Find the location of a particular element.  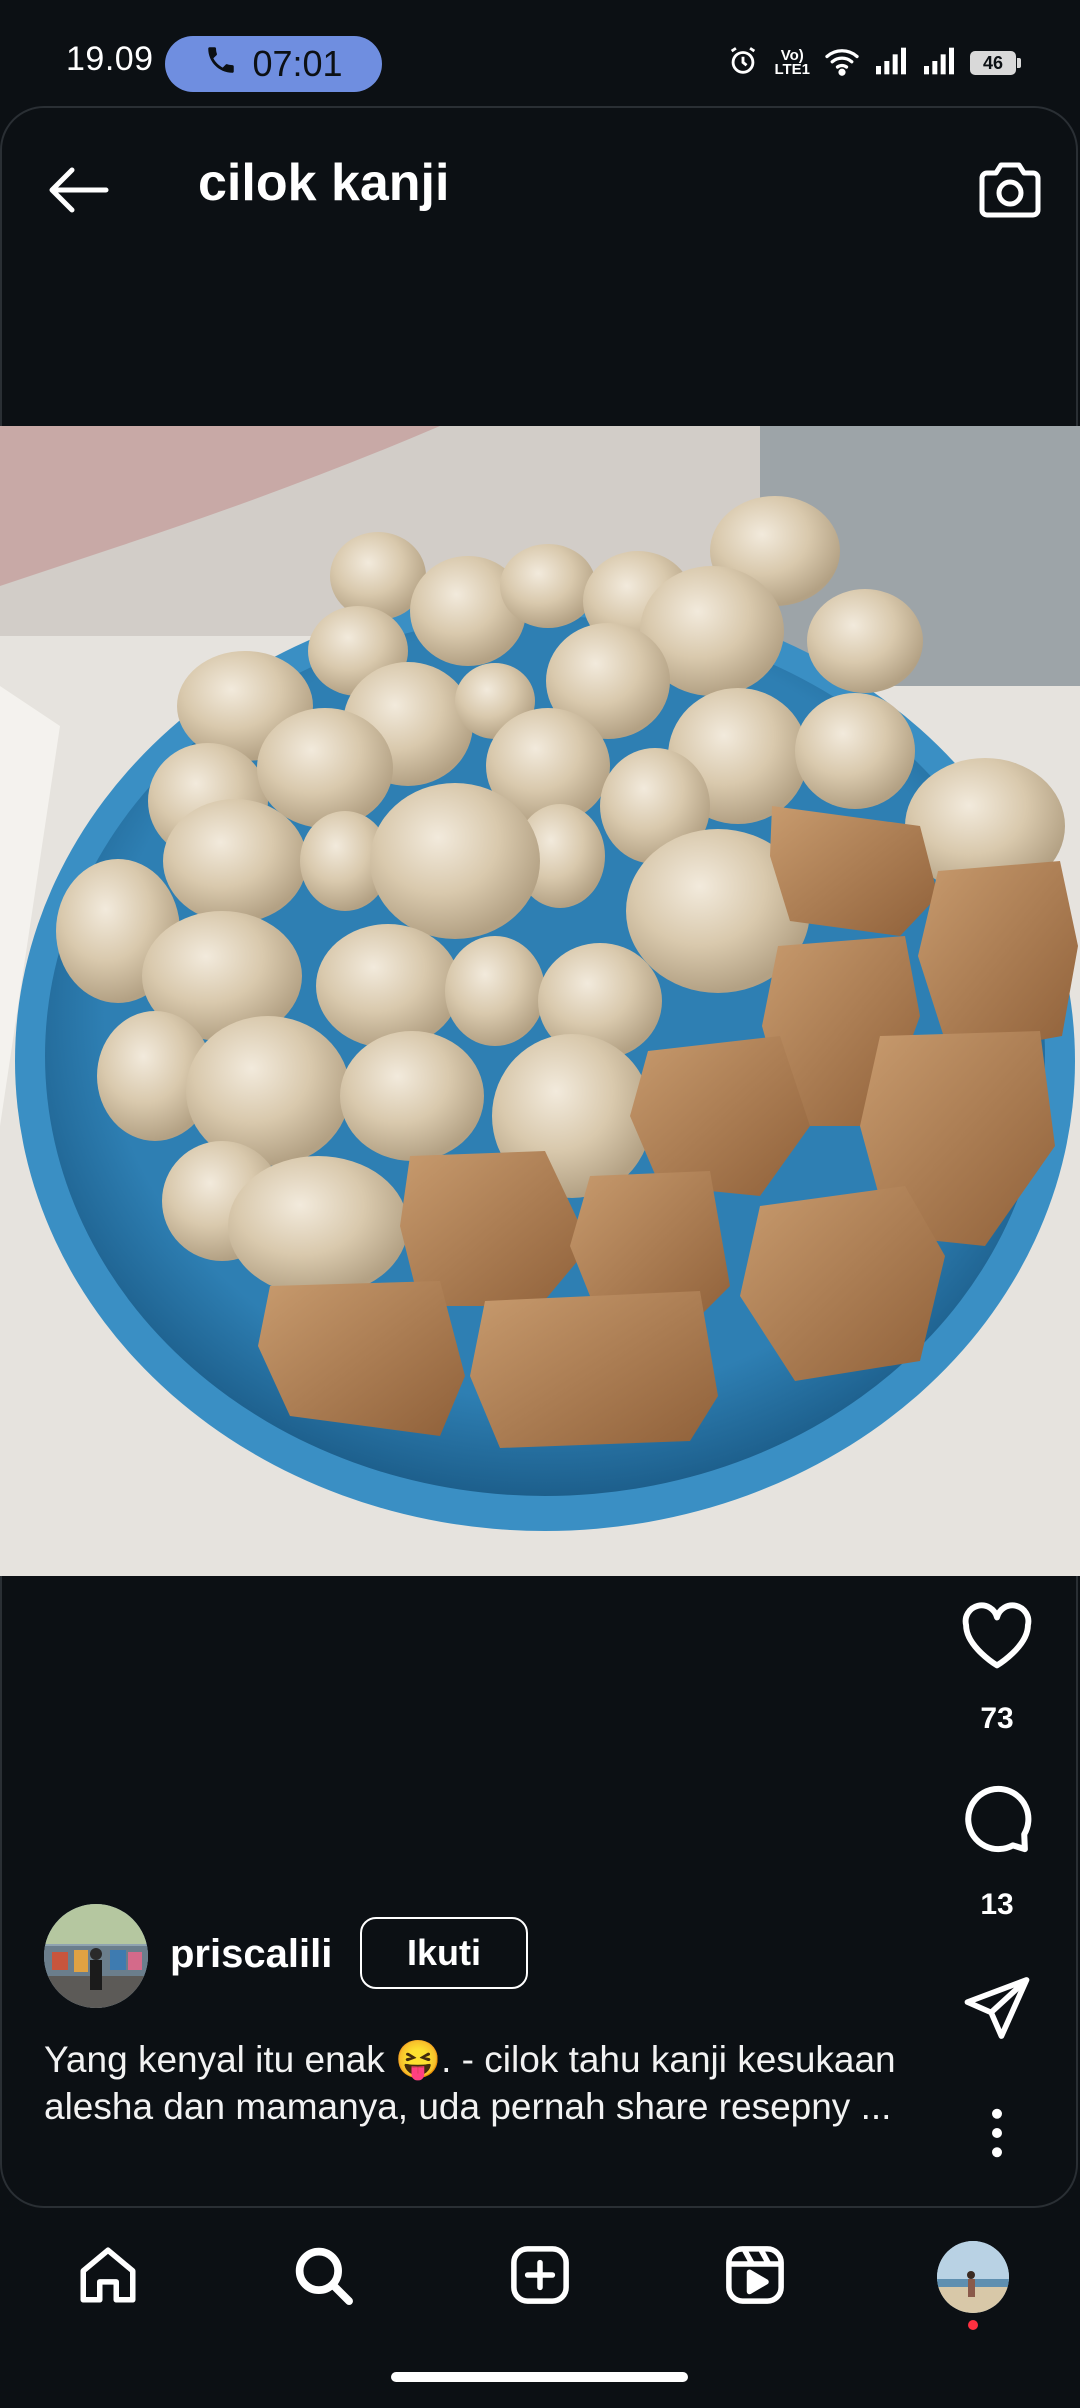

more-vertical-icon is located at coordinates (997, 2135).